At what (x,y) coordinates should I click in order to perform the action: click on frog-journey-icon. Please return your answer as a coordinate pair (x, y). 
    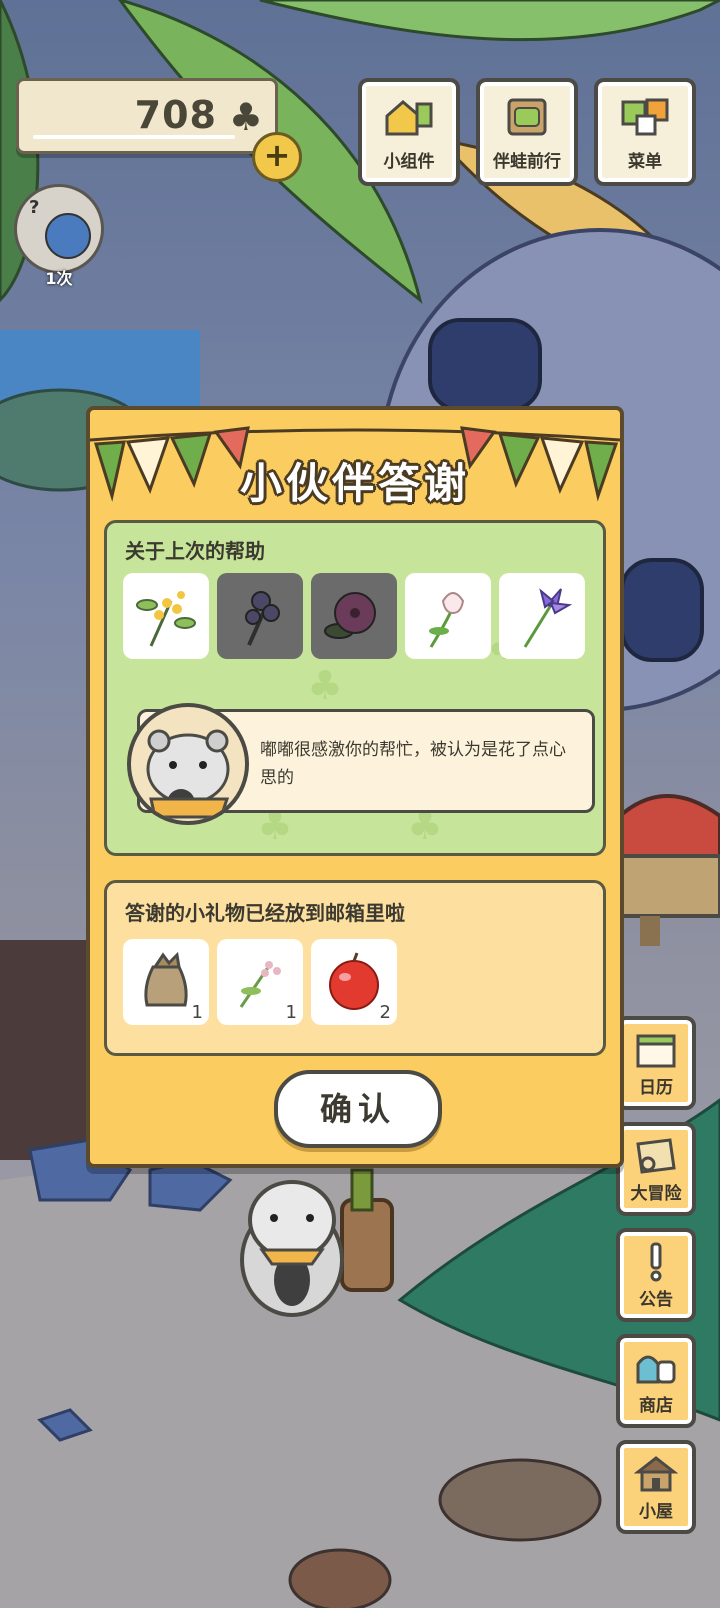
    Looking at the image, I should click on (527, 117).